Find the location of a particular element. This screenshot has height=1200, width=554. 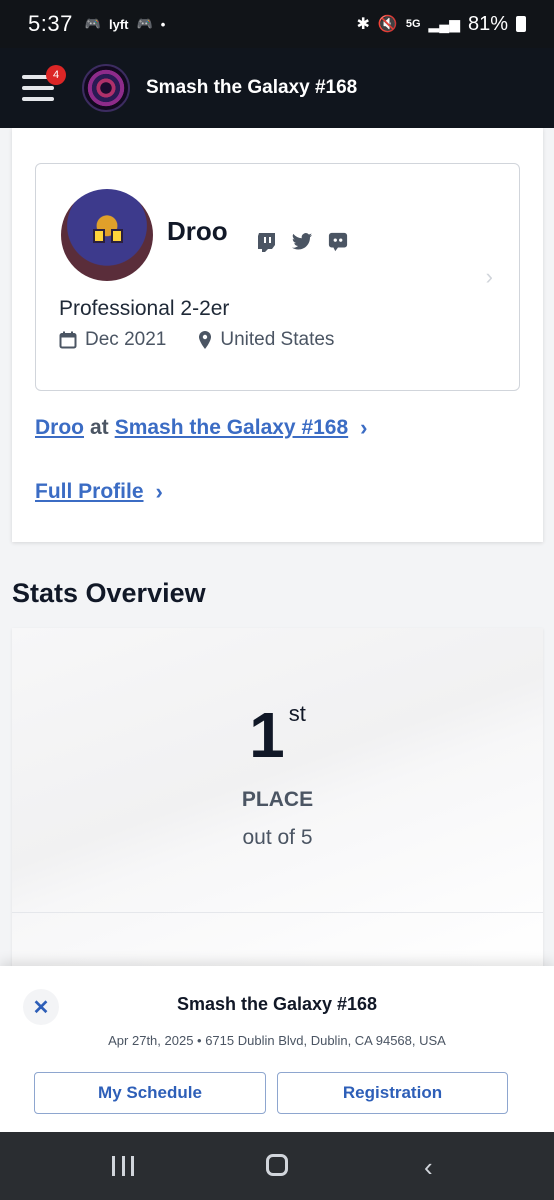

joined-date: Dec 2021 is located at coordinates (126, 339).